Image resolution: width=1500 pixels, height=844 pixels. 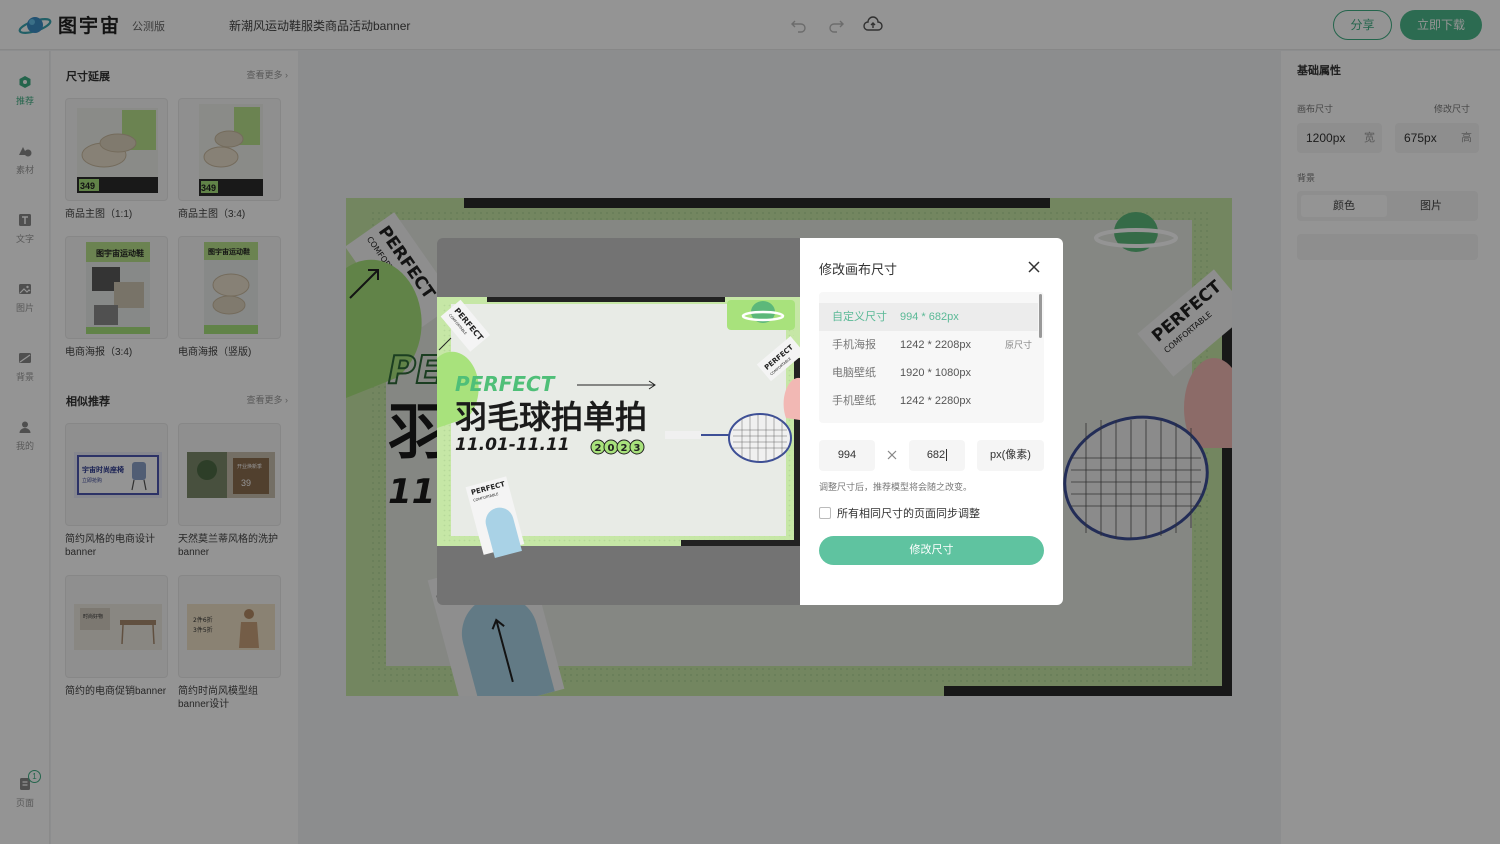 What do you see at coordinates (931, 550) in the screenshot?
I see `apply-resize-button: 修改尺寸` at bounding box center [931, 550].